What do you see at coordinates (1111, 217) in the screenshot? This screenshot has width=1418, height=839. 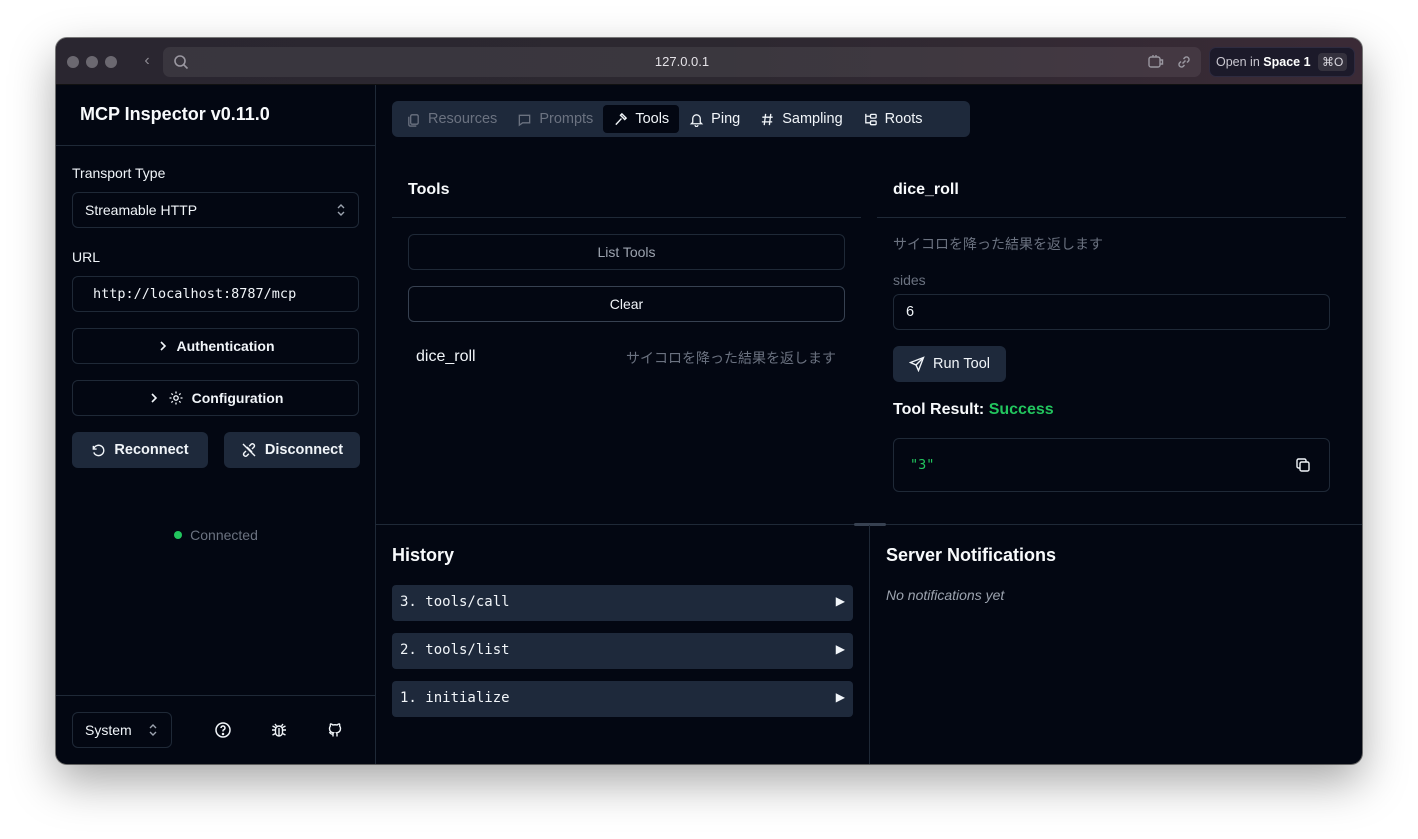 I see `tool-detail-divider` at bounding box center [1111, 217].